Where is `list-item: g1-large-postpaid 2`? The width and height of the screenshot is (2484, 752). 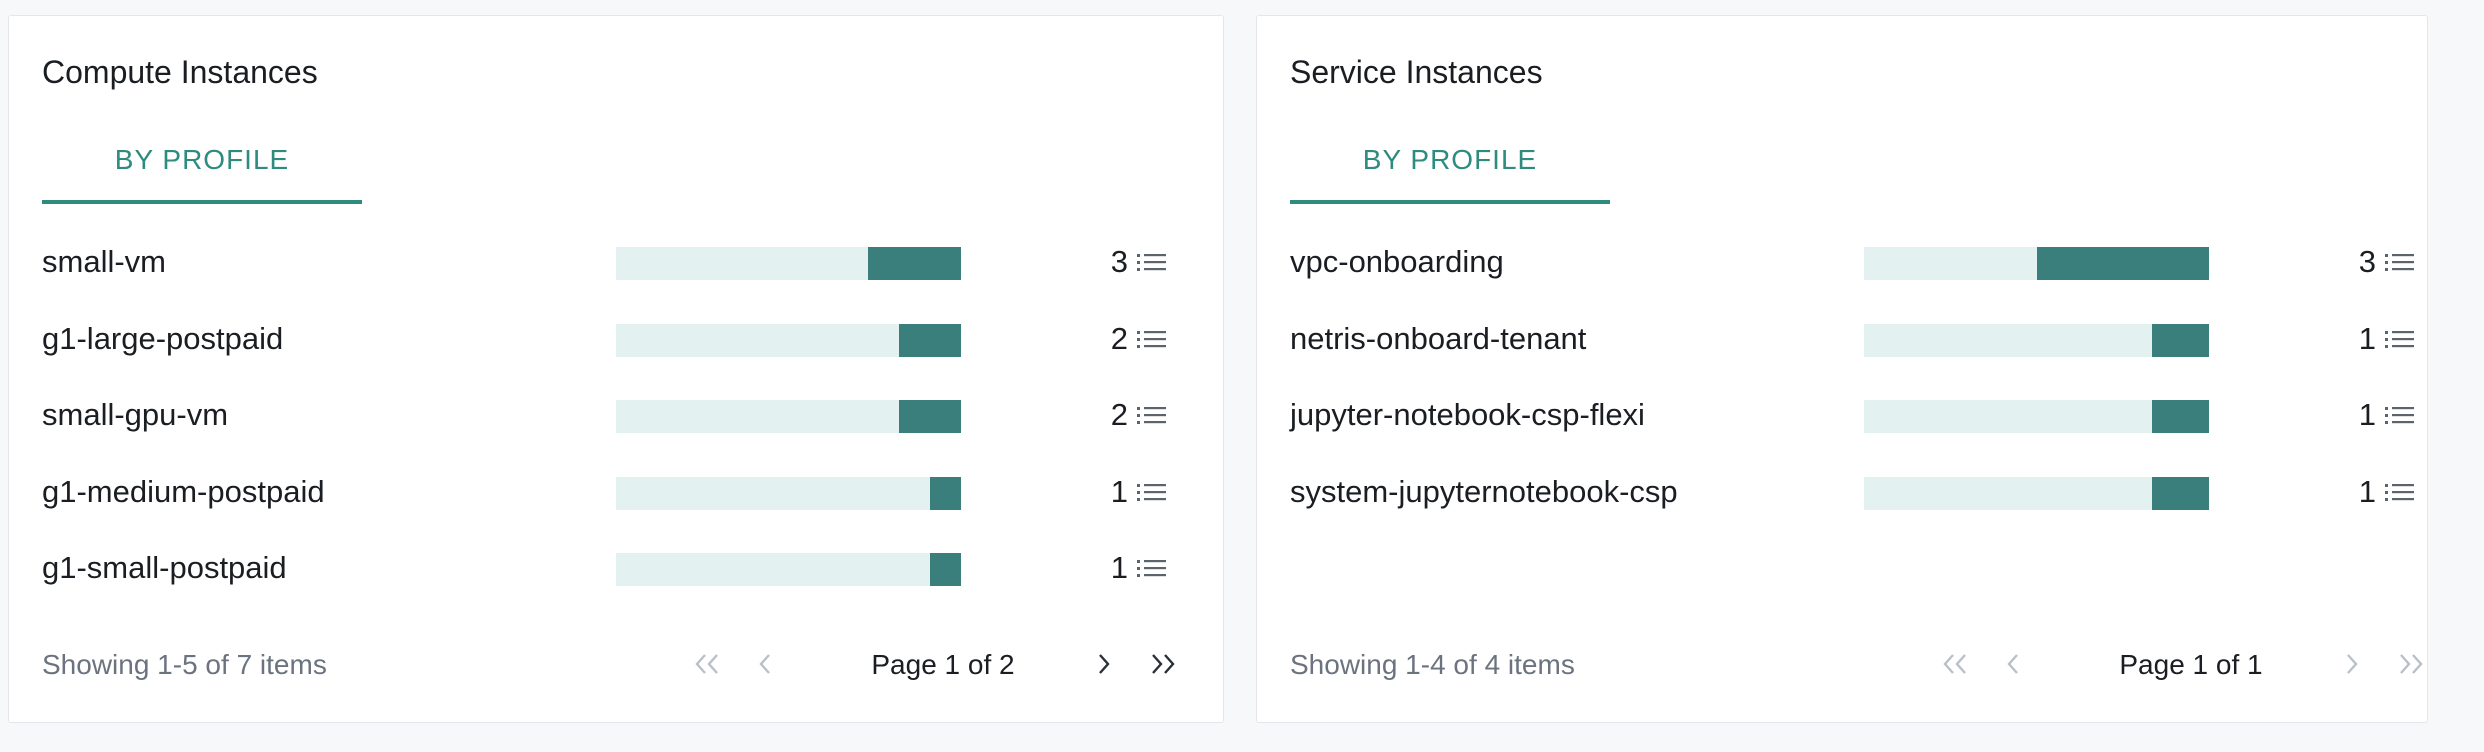 list-item: g1-large-postpaid 2 is located at coordinates (616, 339).